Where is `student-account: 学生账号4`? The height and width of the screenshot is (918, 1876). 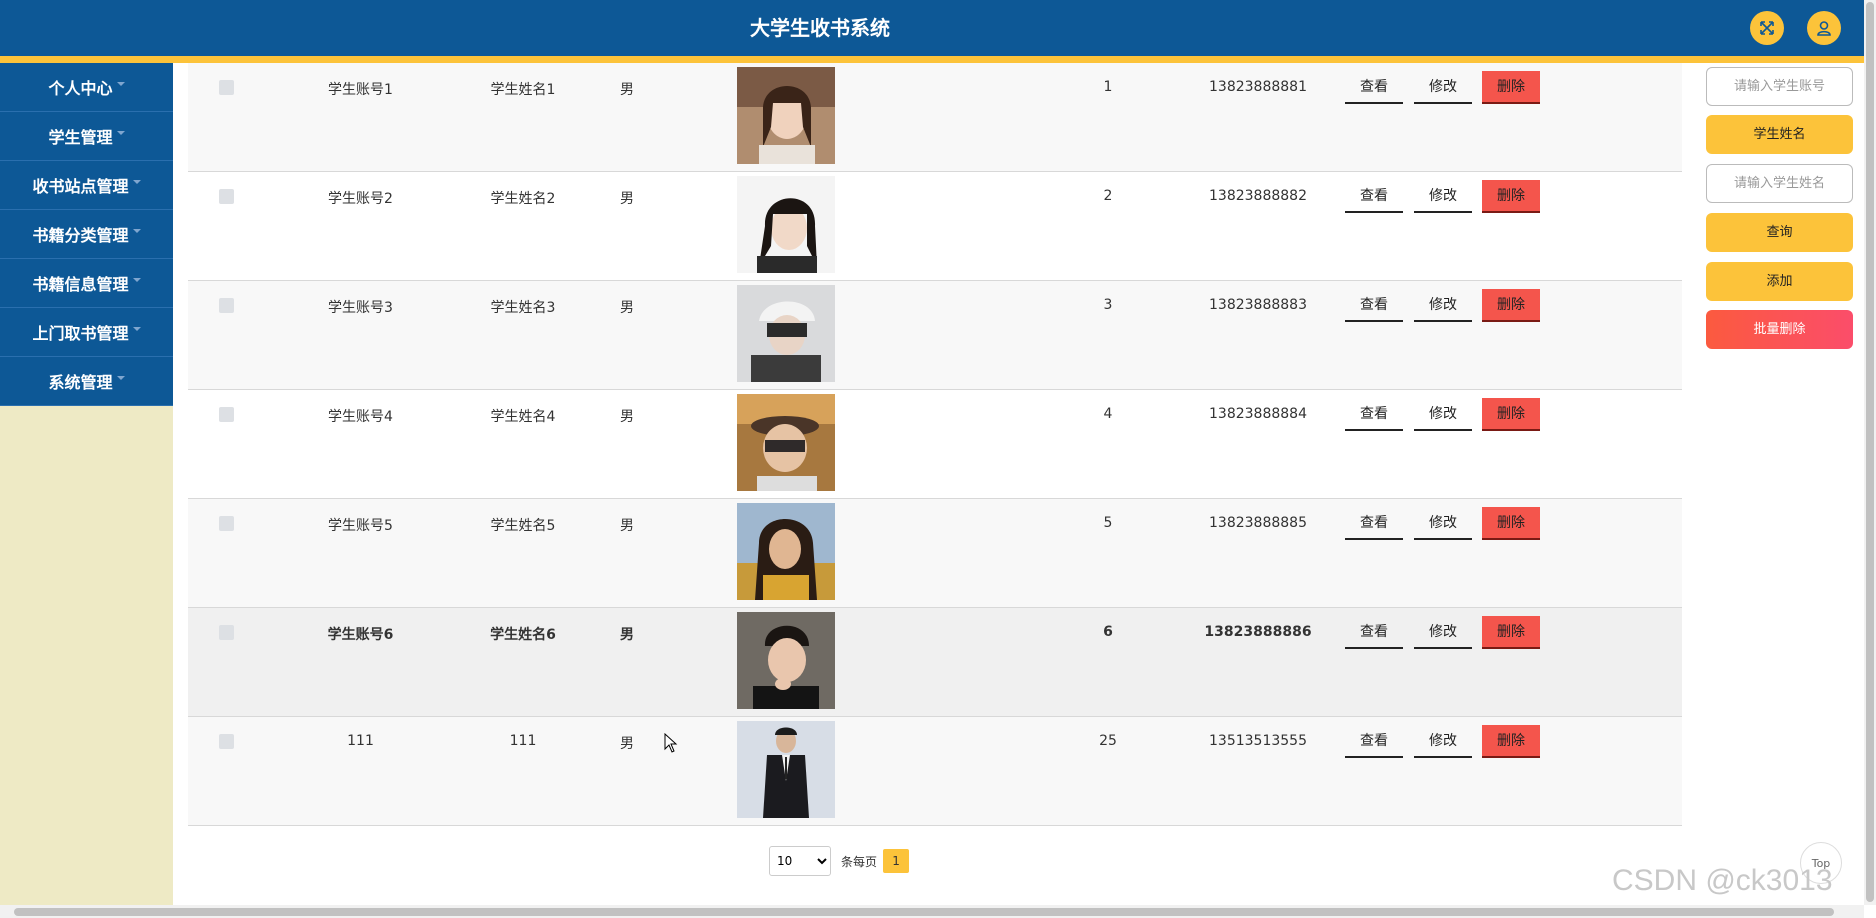
student-account: 学生账号4 is located at coordinates (360, 417).